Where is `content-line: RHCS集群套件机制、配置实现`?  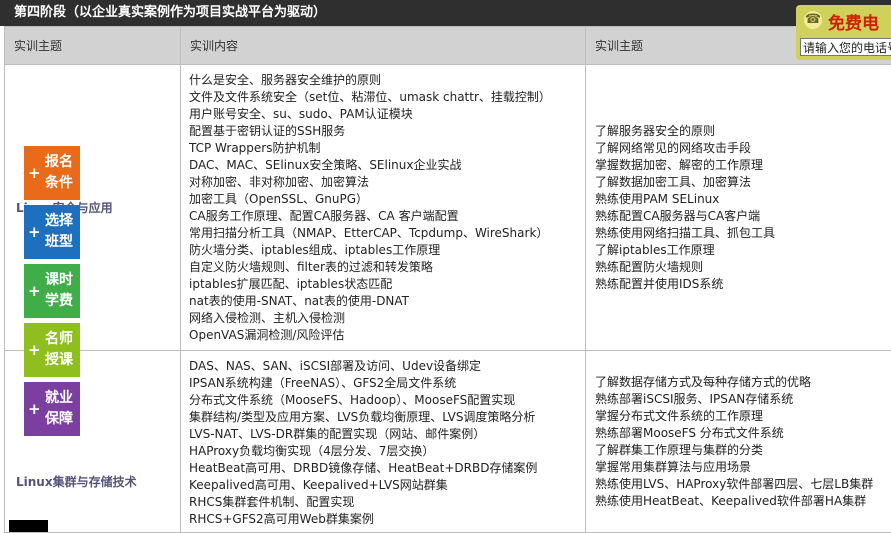 content-line: RHCS集群套件机制、配置实现 is located at coordinates (387, 502).